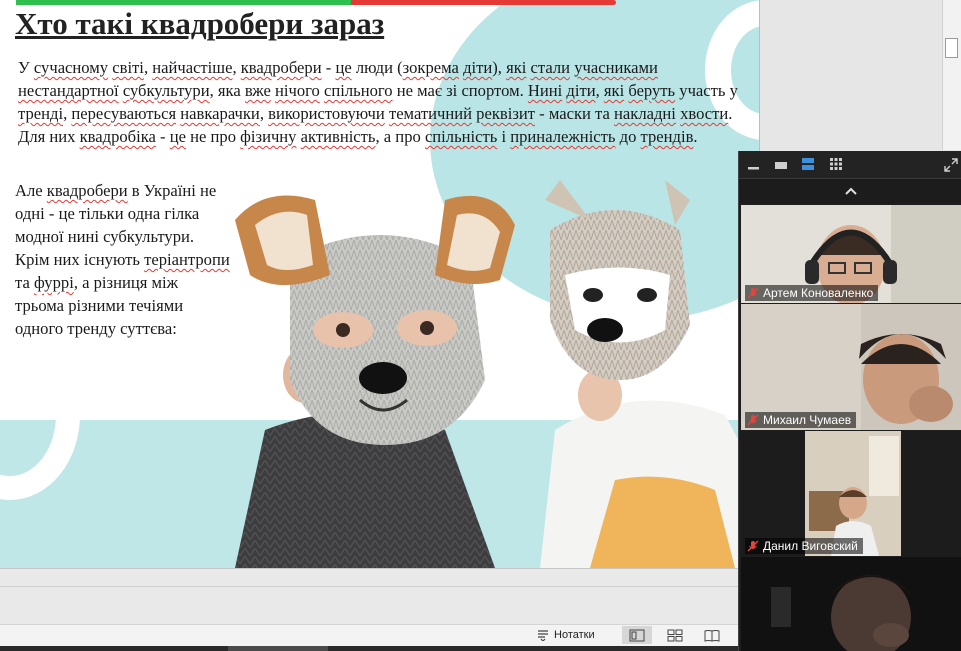 The width and height of the screenshot is (961, 651). I want to click on participant-tile: Михаил Чумаев, so click(851, 367).